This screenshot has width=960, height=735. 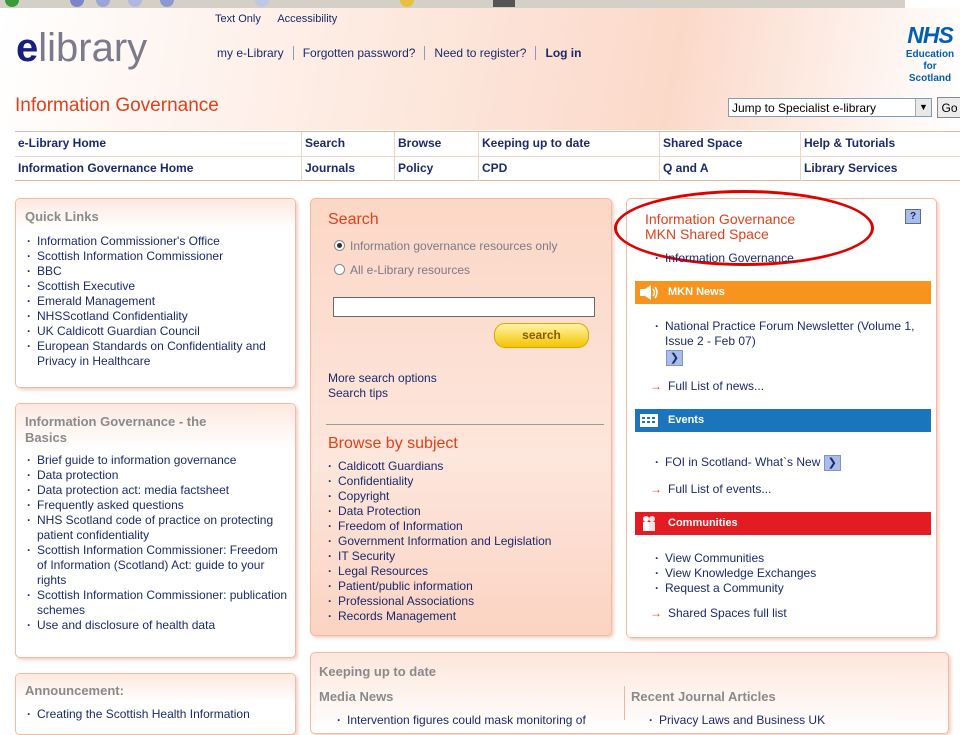 I want to click on list-item: Government Information and Legislation, so click(x=467, y=541).